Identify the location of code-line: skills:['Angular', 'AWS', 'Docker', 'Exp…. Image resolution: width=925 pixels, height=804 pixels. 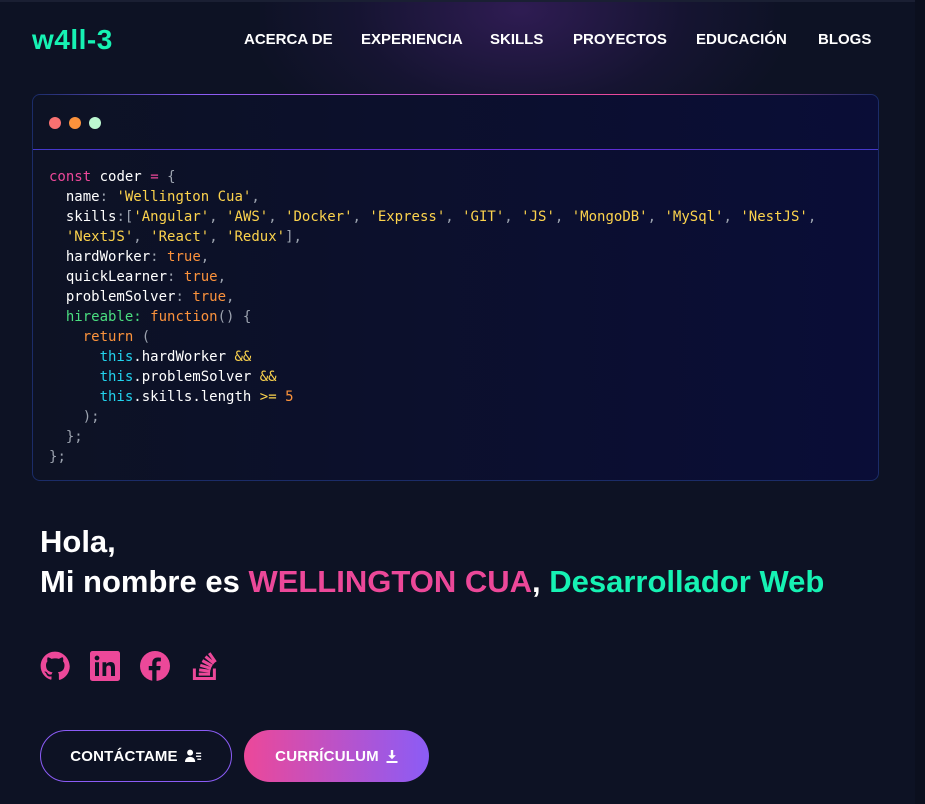
(441, 217).